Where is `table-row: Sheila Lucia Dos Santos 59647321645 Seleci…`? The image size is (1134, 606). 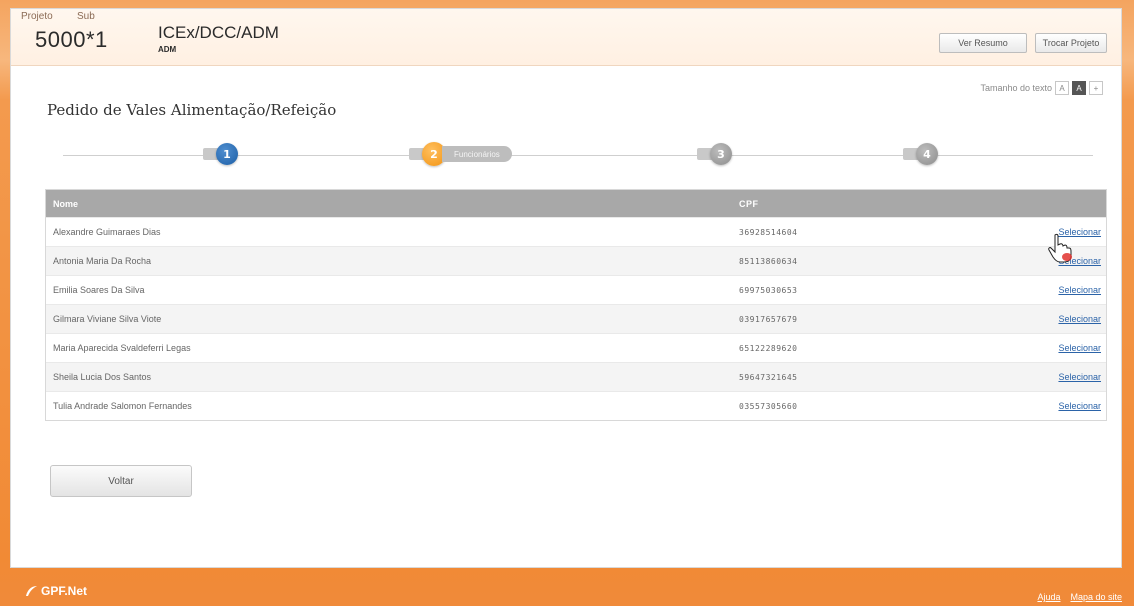
table-row: Sheila Lucia Dos Santos 59647321645 Seleci… is located at coordinates (576, 376).